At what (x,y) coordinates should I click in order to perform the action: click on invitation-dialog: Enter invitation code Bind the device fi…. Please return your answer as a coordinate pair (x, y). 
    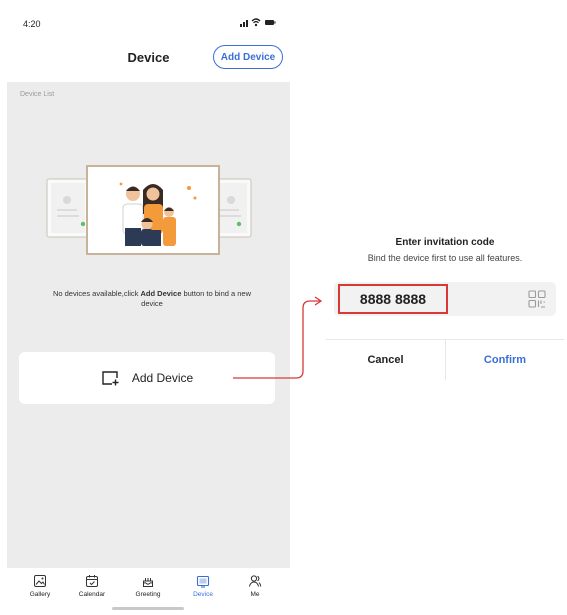
    Looking at the image, I should click on (445, 301).